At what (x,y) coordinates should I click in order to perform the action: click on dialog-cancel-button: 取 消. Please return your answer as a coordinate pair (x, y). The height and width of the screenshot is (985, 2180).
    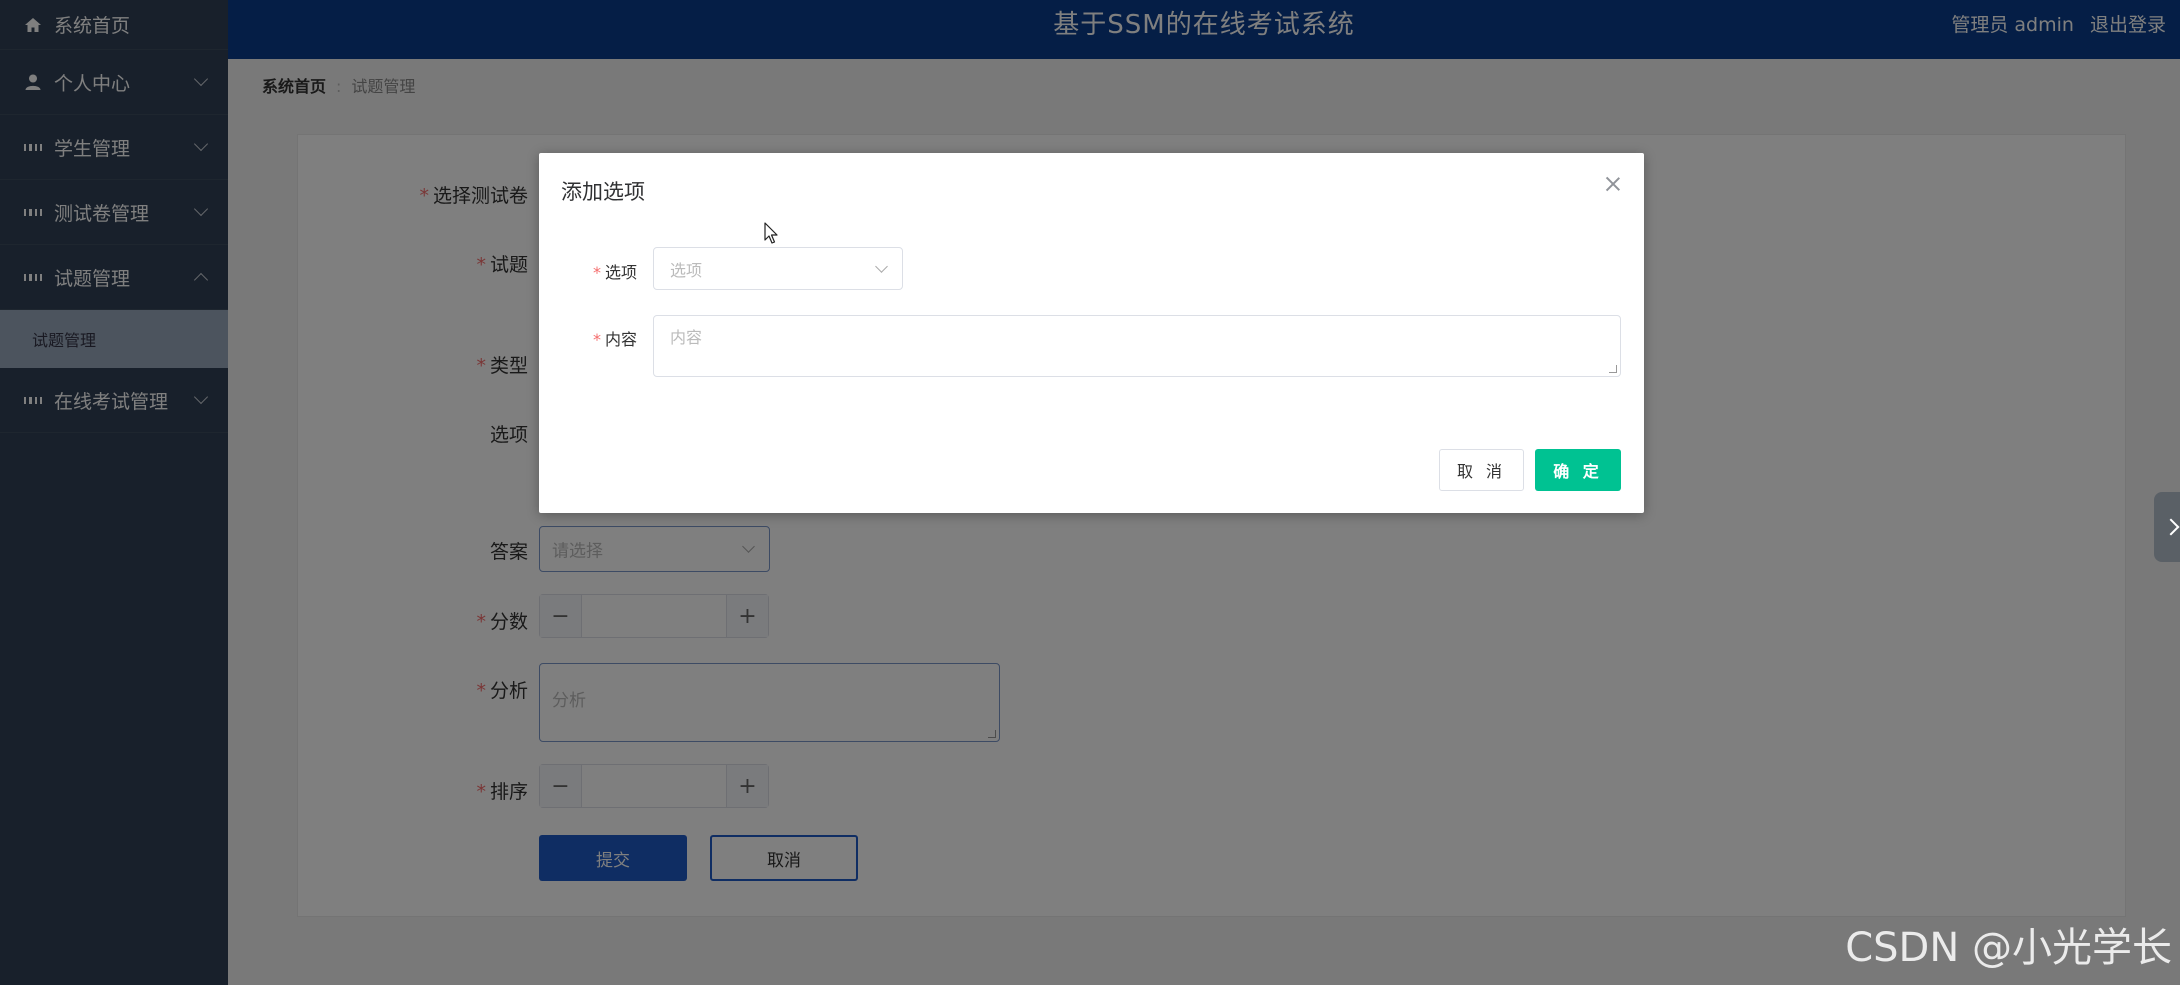
    Looking at the image, I should click on (1481, 470).